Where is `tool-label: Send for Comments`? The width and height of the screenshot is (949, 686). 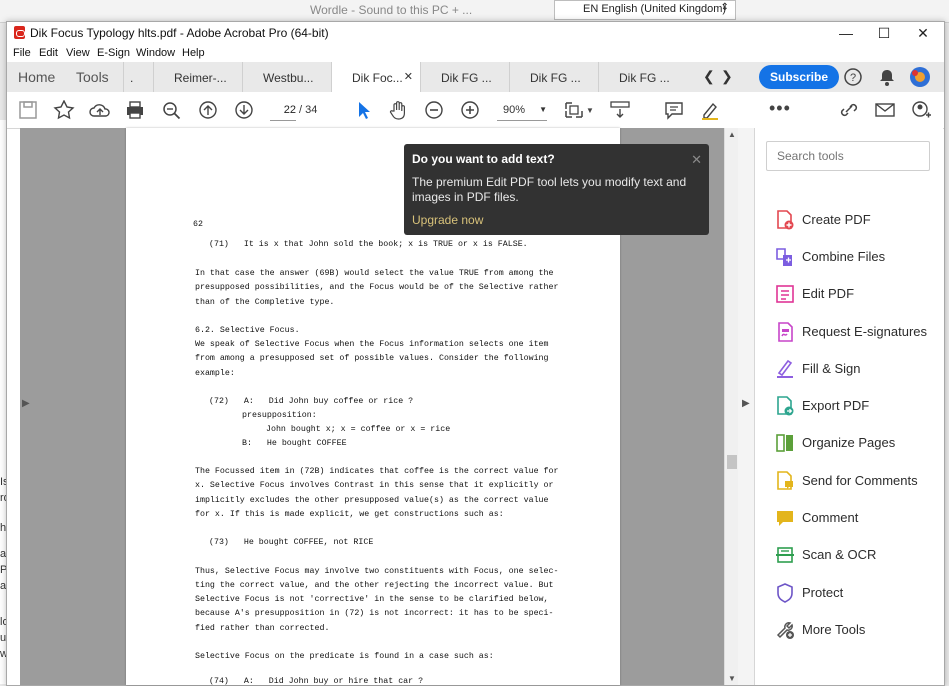
tool-label: Send for Comments is located at coordinates (860, 480).